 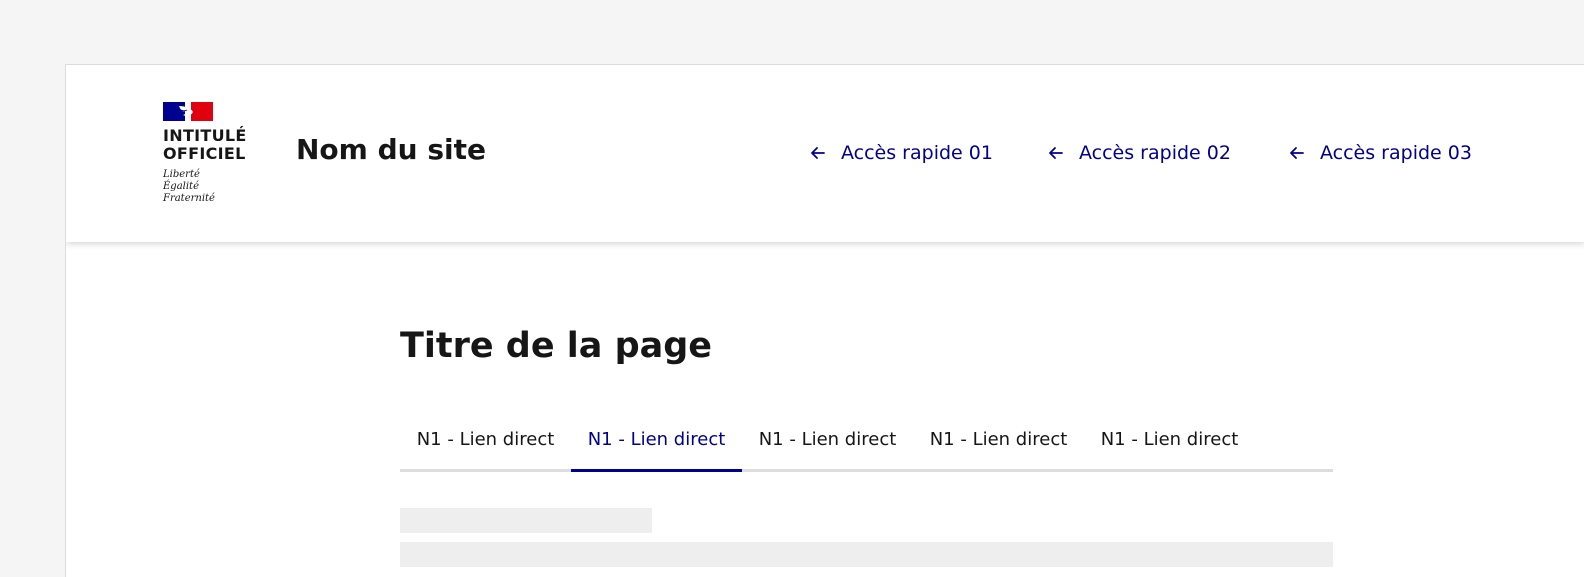 What do you see at coordinates (556, 346) in the screenshot?
I see `page-title: Titre de la page` at bounding box center [556, 346].